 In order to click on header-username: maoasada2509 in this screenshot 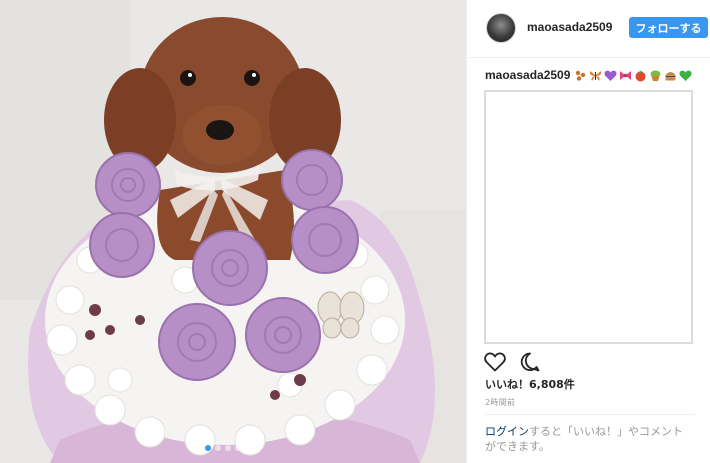, I will do `click(569, 27)`.